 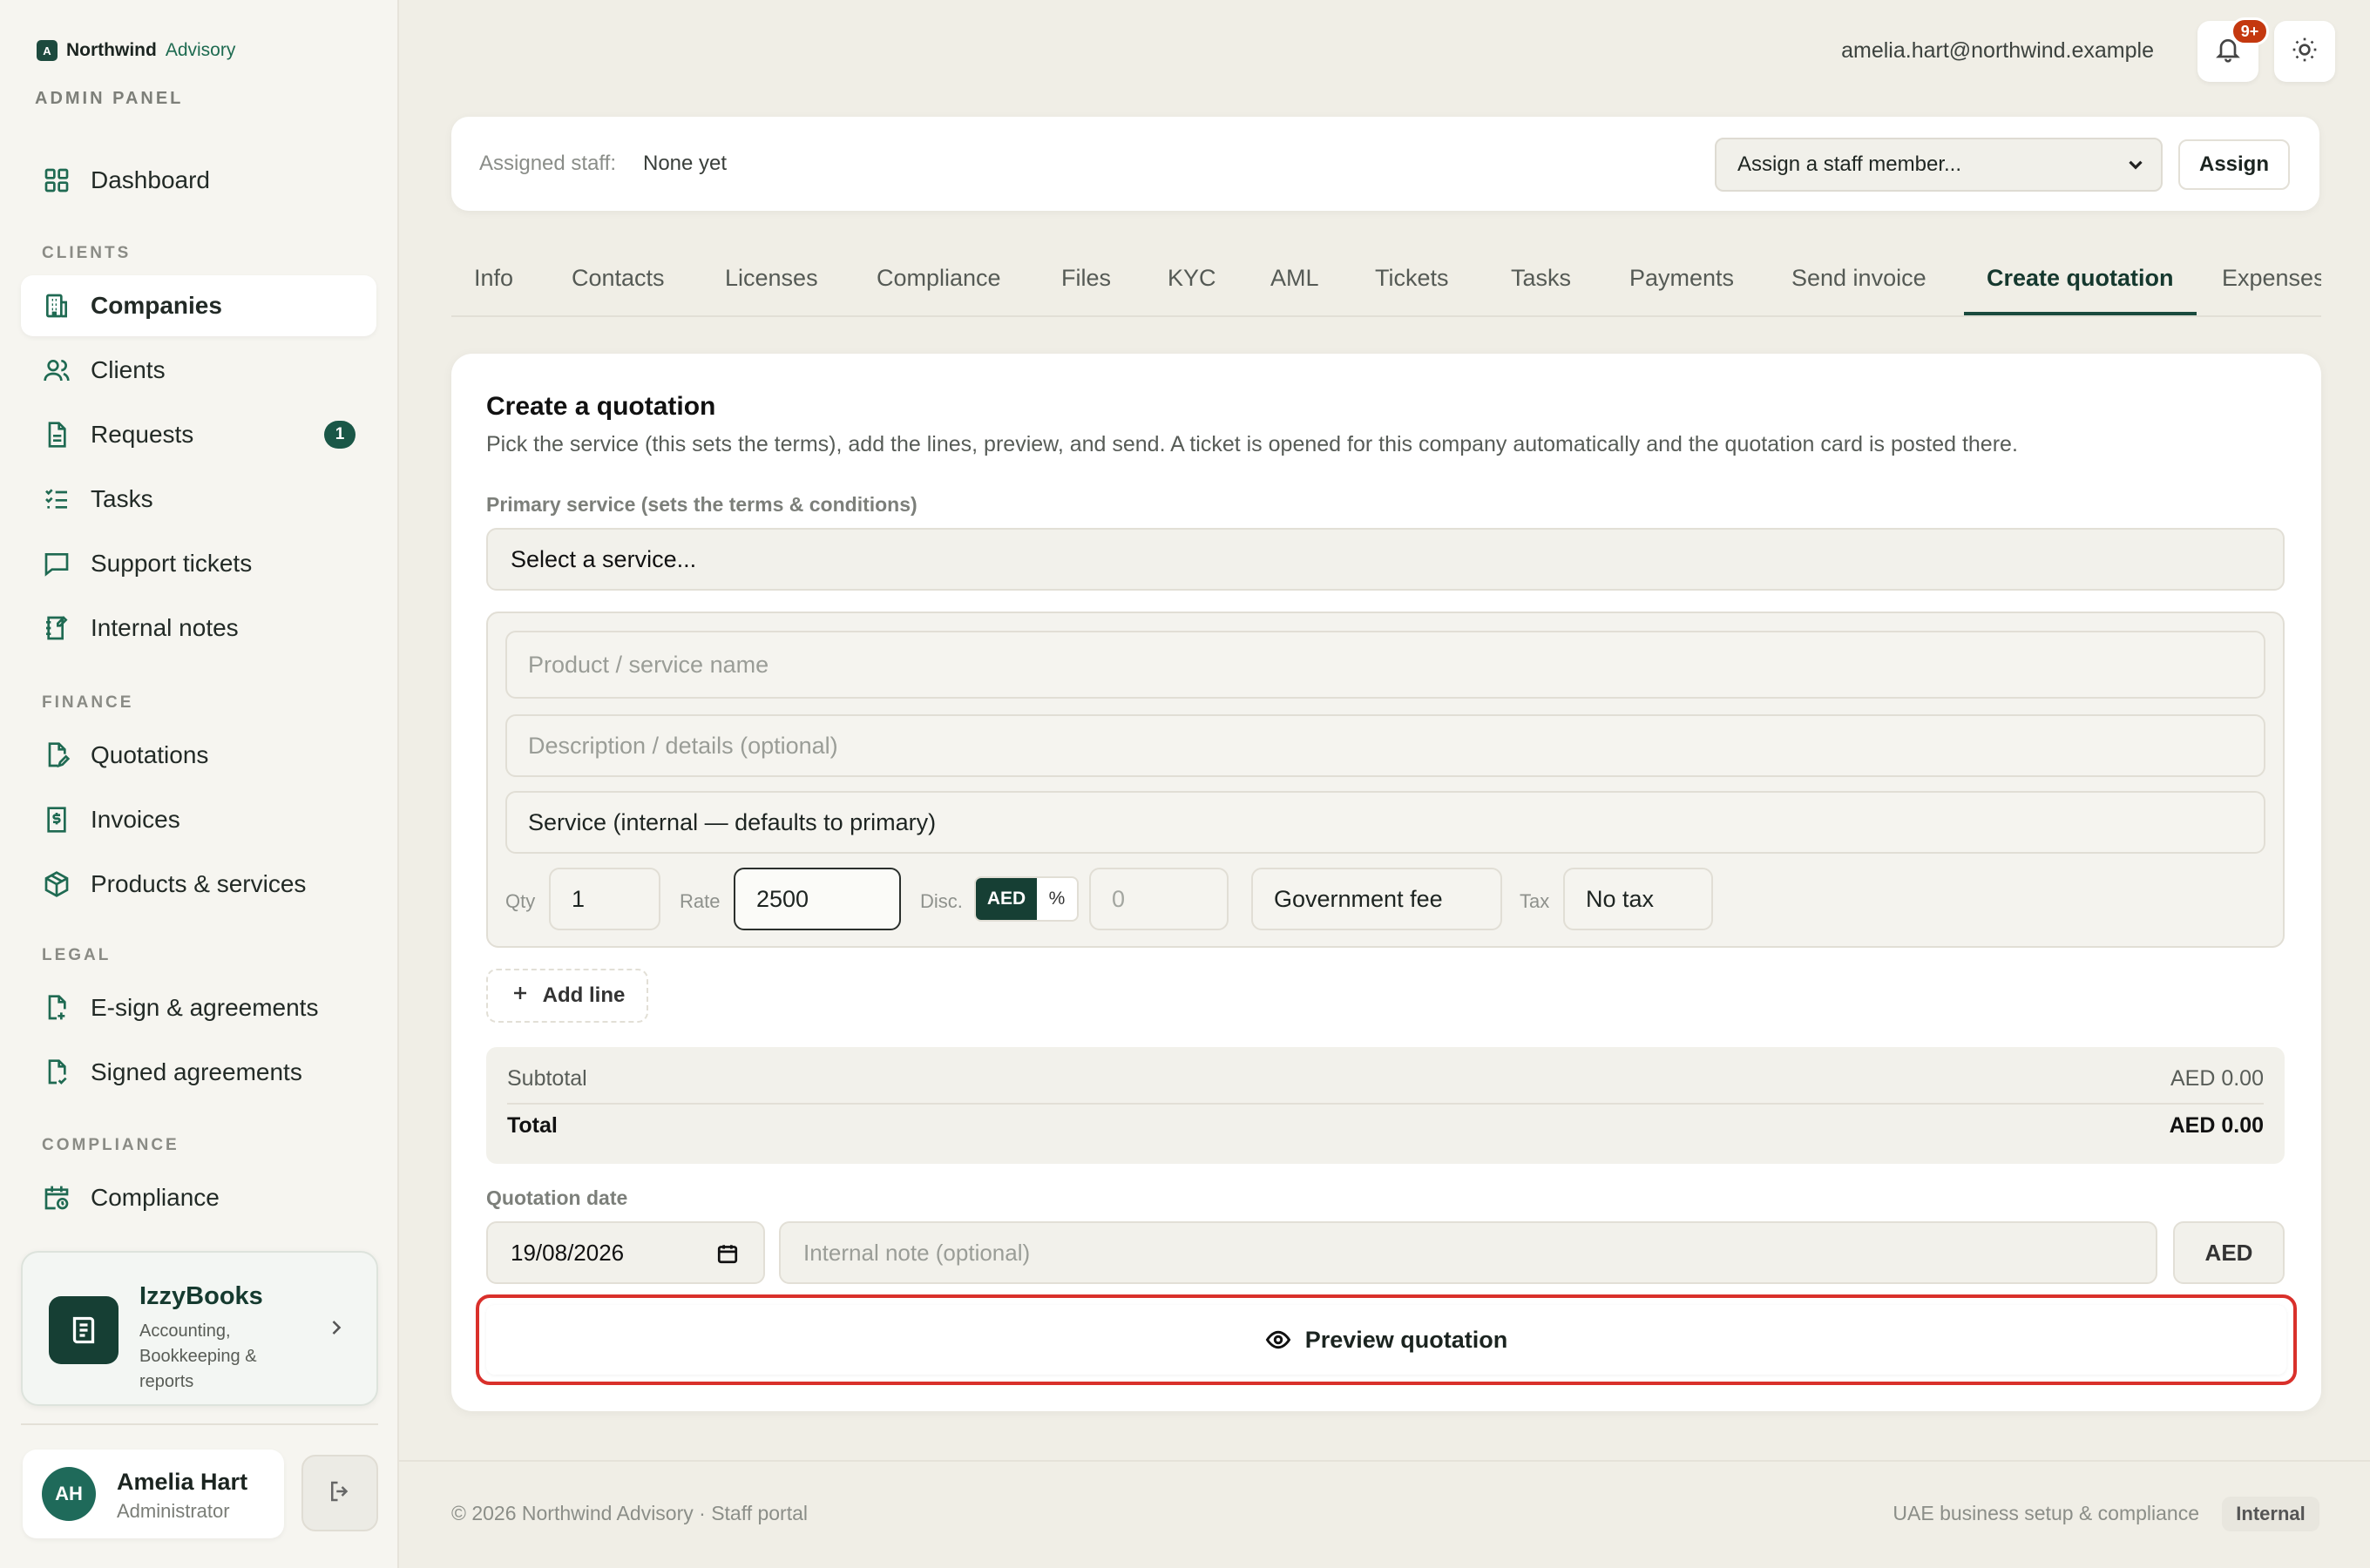 I want to click on brand: A Northwind Advisory, so click(x=136, y=50).